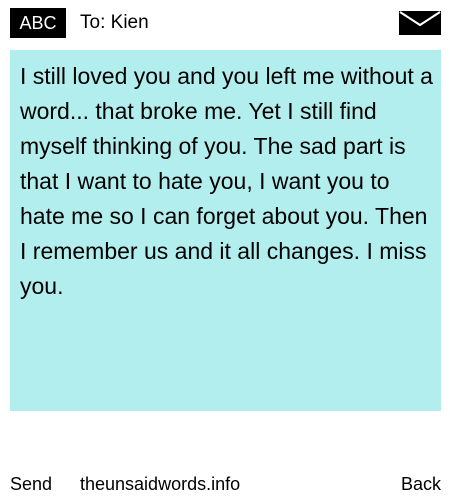 The height and width of the screenshot is (500, 450). I want to click on back-button: Back, so click(421, 484).